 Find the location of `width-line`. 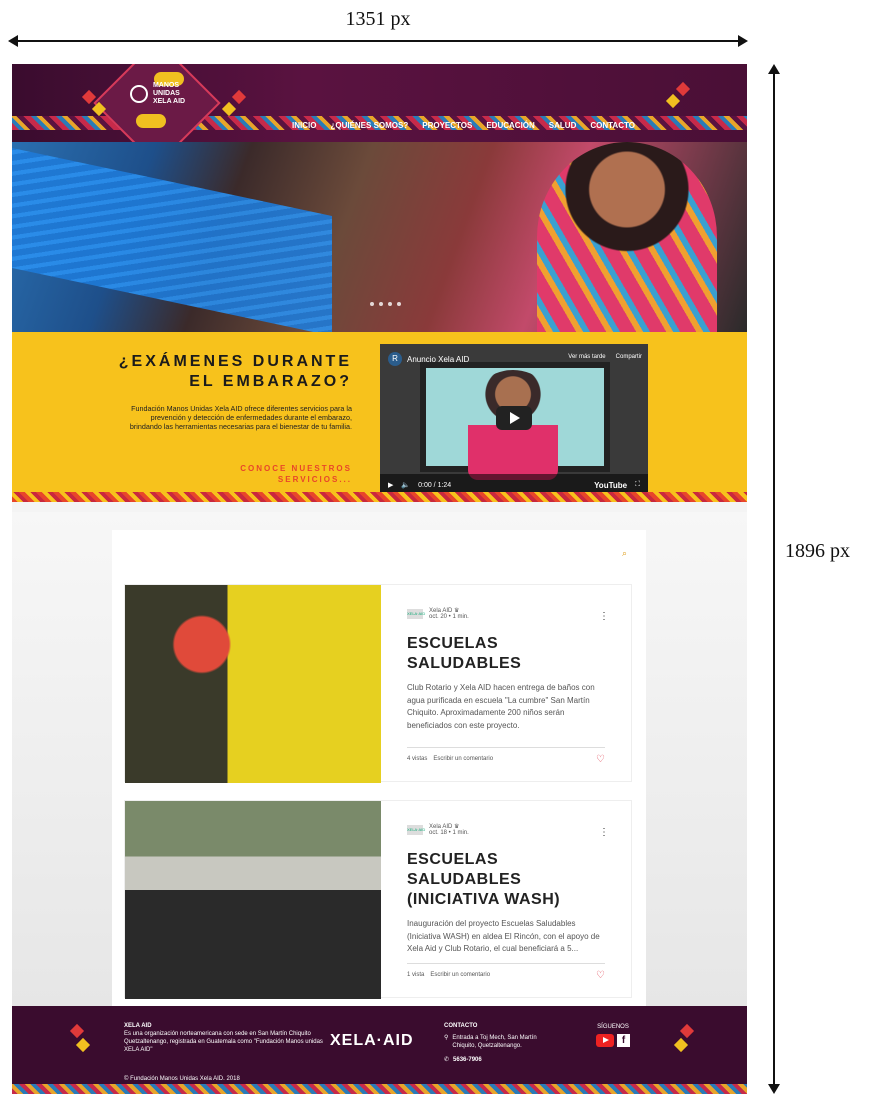

width-line is located at coordinates (378, 41).